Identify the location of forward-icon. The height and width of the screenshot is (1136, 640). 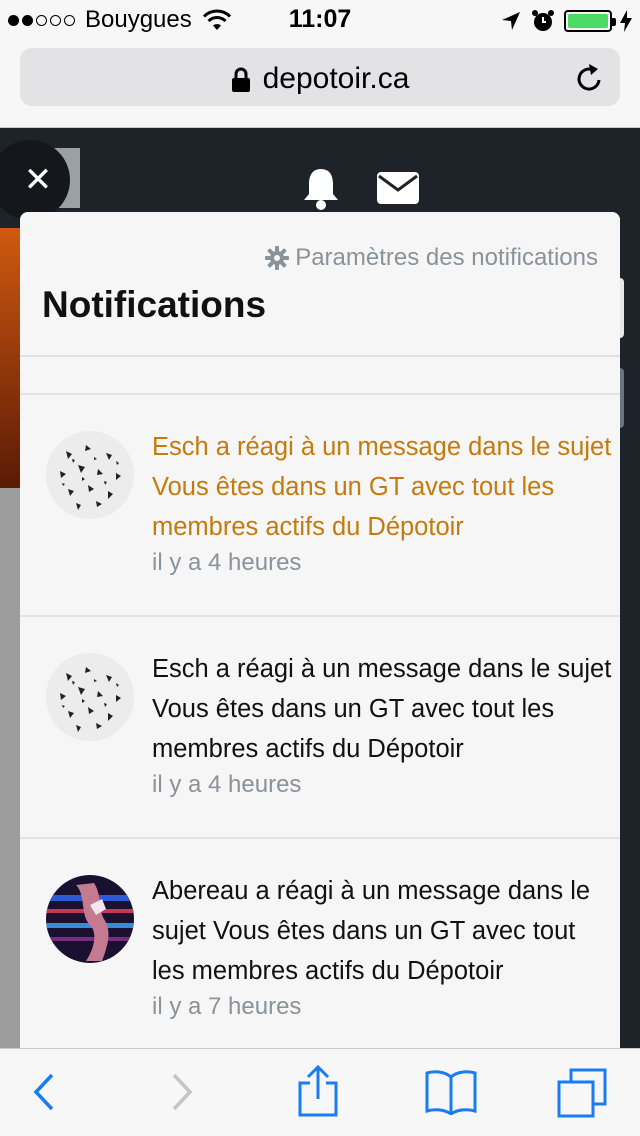
(183, 1092).